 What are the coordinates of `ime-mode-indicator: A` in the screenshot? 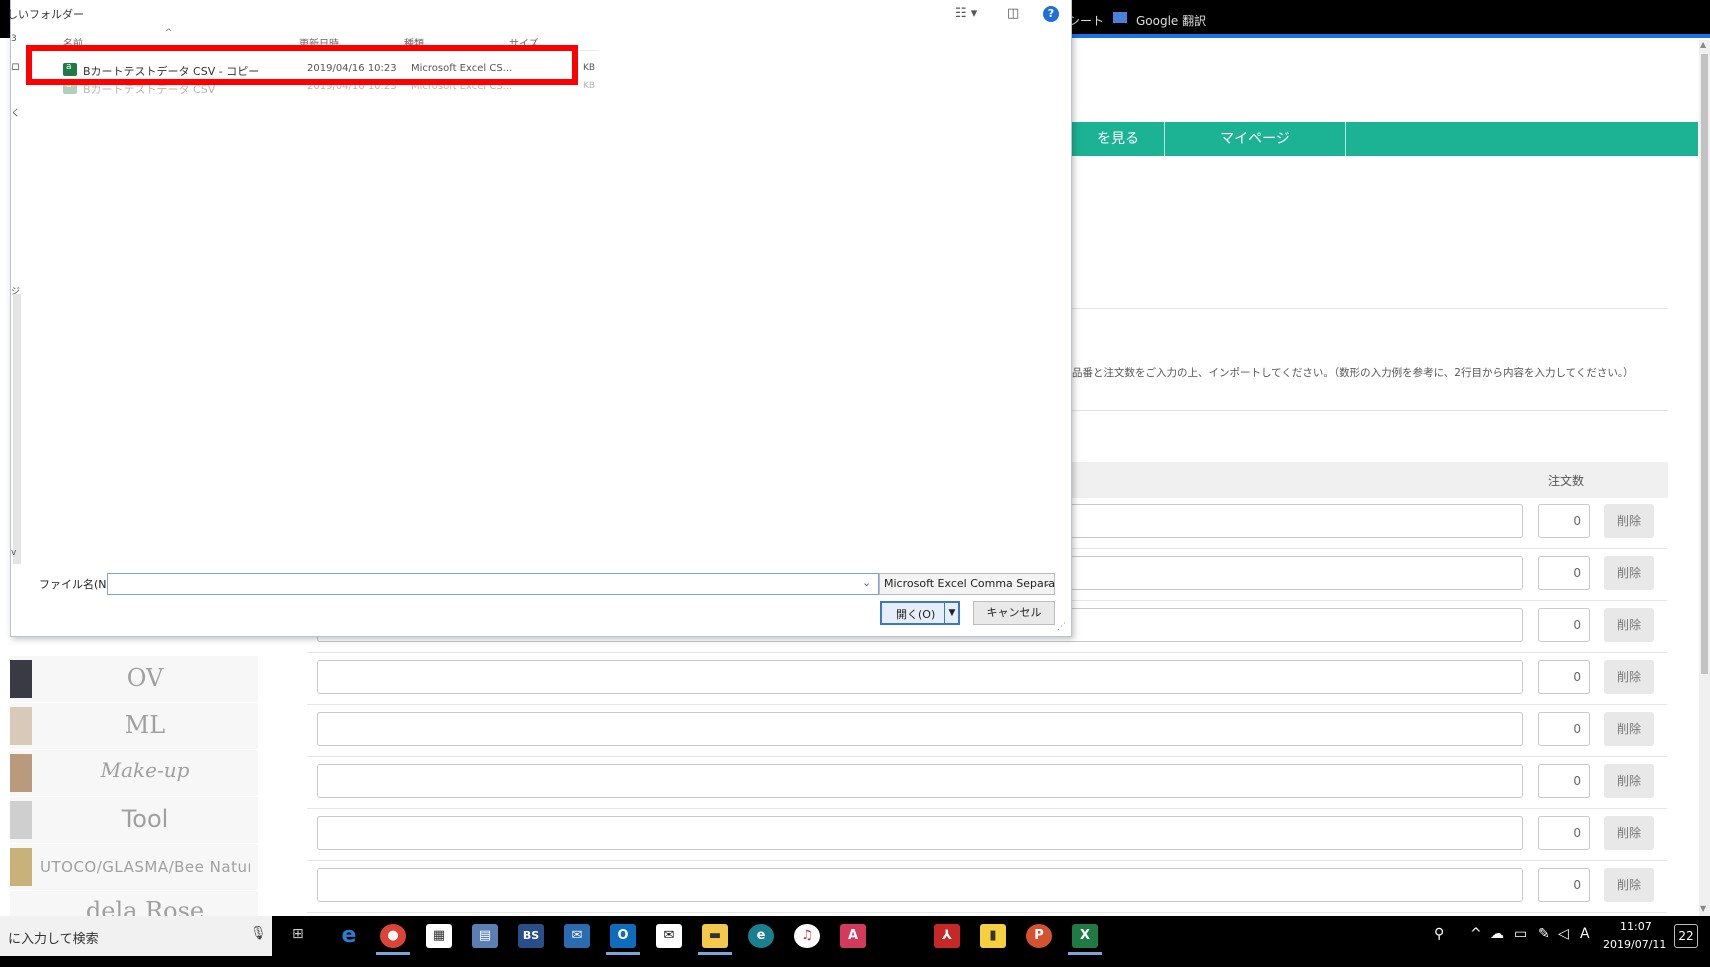 It's located at (1585, 934).